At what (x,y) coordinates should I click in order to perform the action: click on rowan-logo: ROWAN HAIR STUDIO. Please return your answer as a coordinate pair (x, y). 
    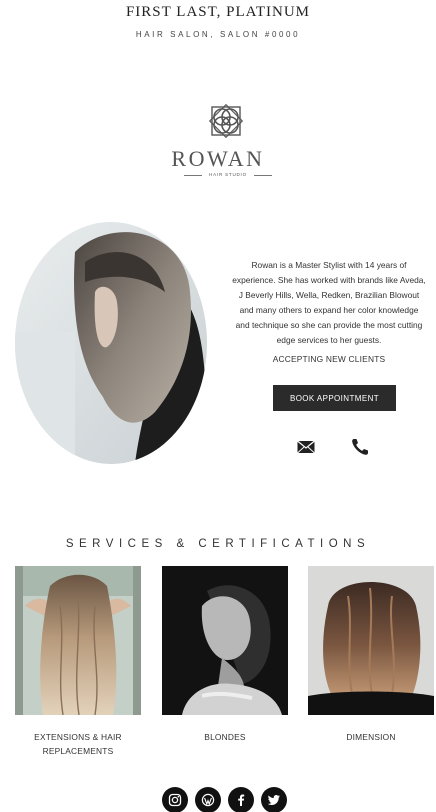
    Looking at the image, I should click on (218, 140).